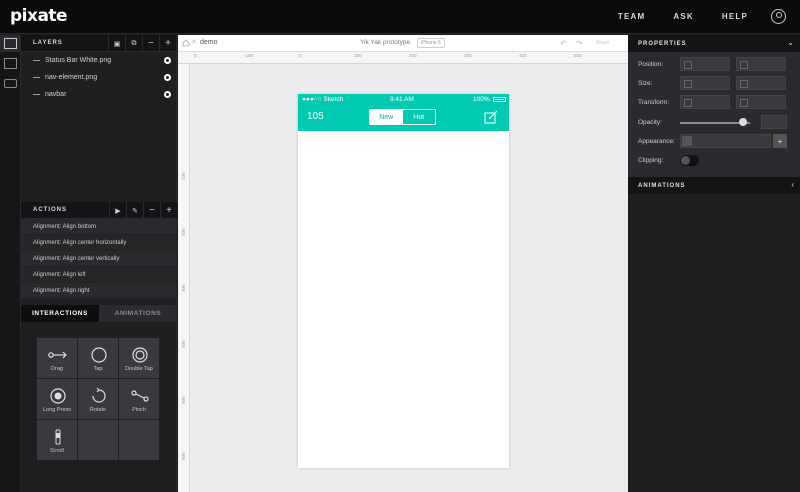  Describe the element at coordinates (78, 60) in the screenshot. I see `layer-label: Status Bar White.png` at that location.